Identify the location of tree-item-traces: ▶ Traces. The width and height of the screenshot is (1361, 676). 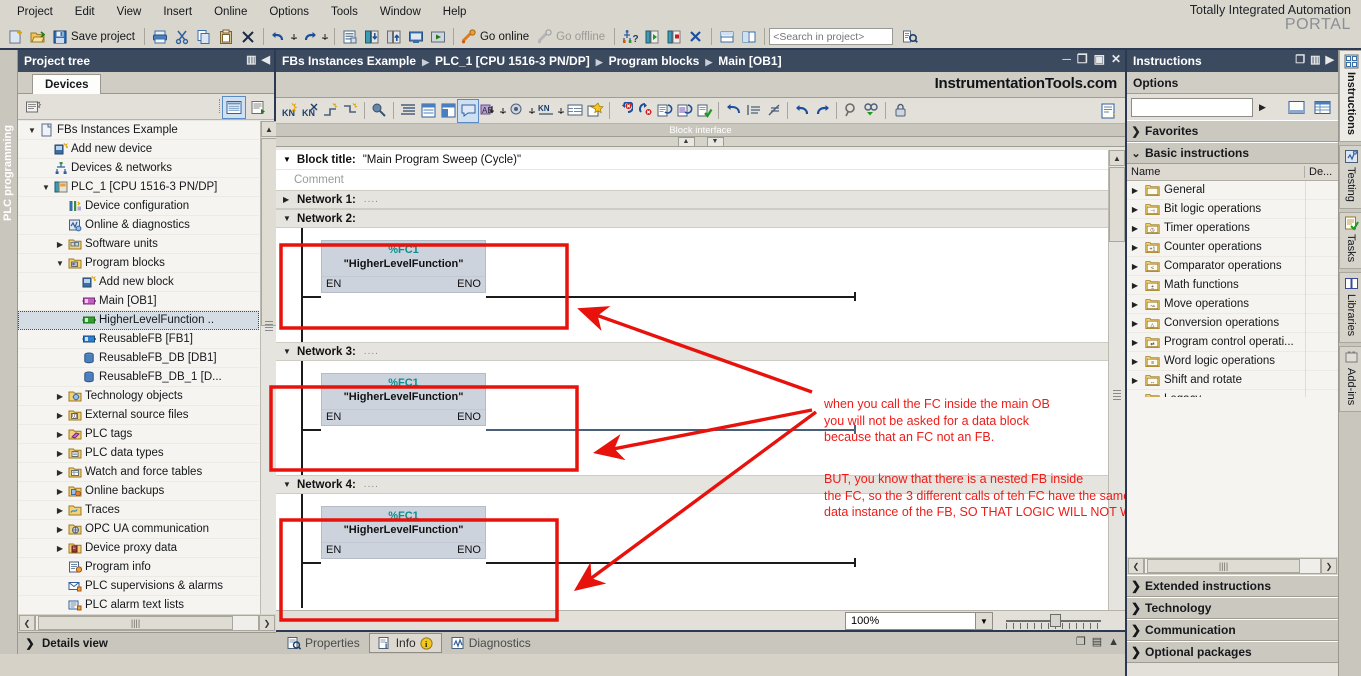
(138, 510).